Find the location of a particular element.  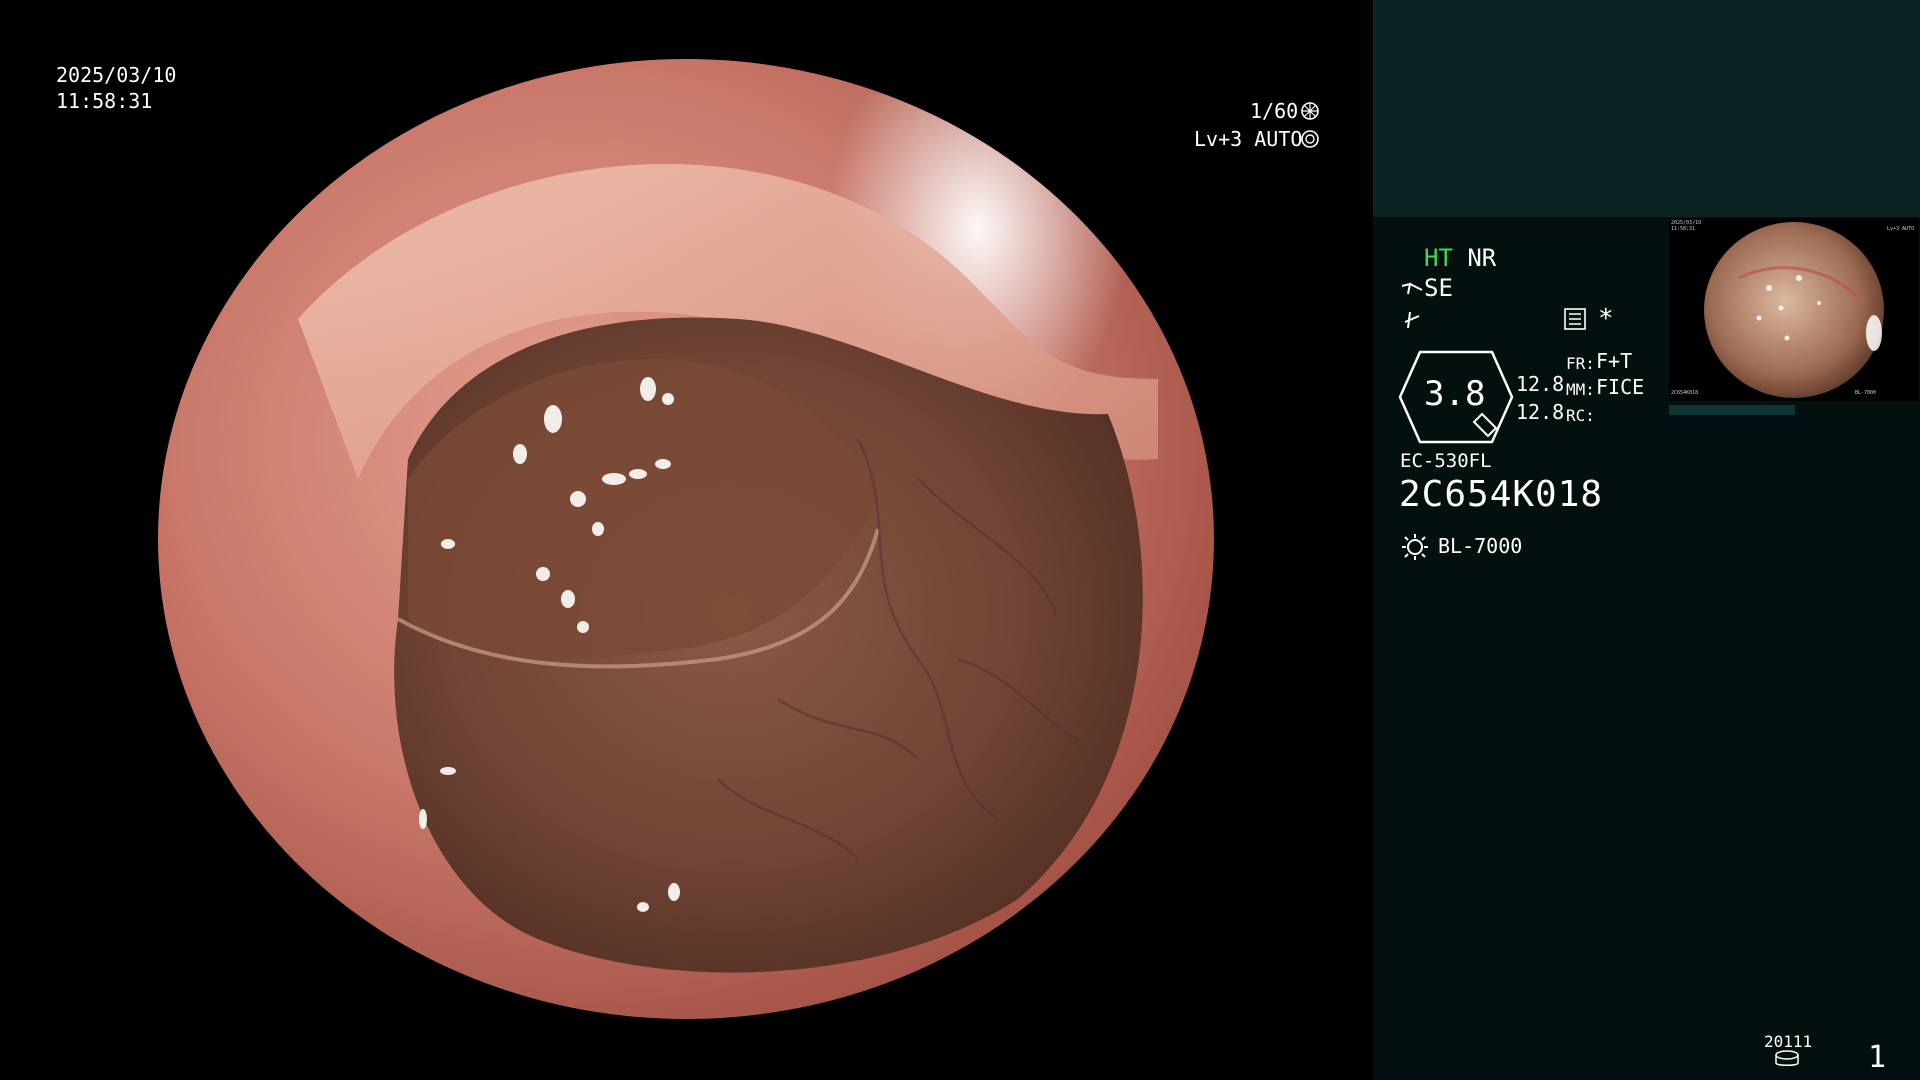

osd-shutter: 1/60 is located at coordinates (1274, 111).